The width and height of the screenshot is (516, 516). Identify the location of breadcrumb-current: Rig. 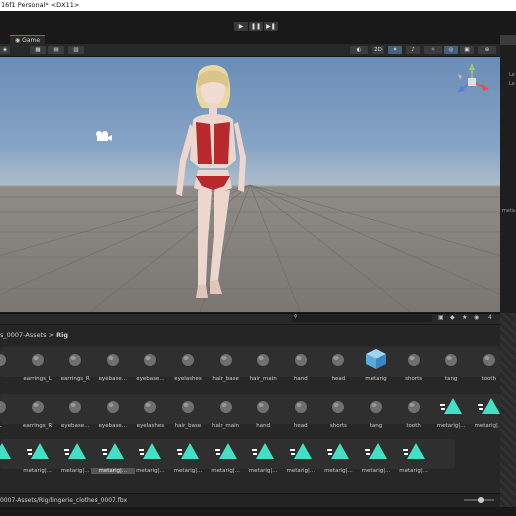
(62, 335).